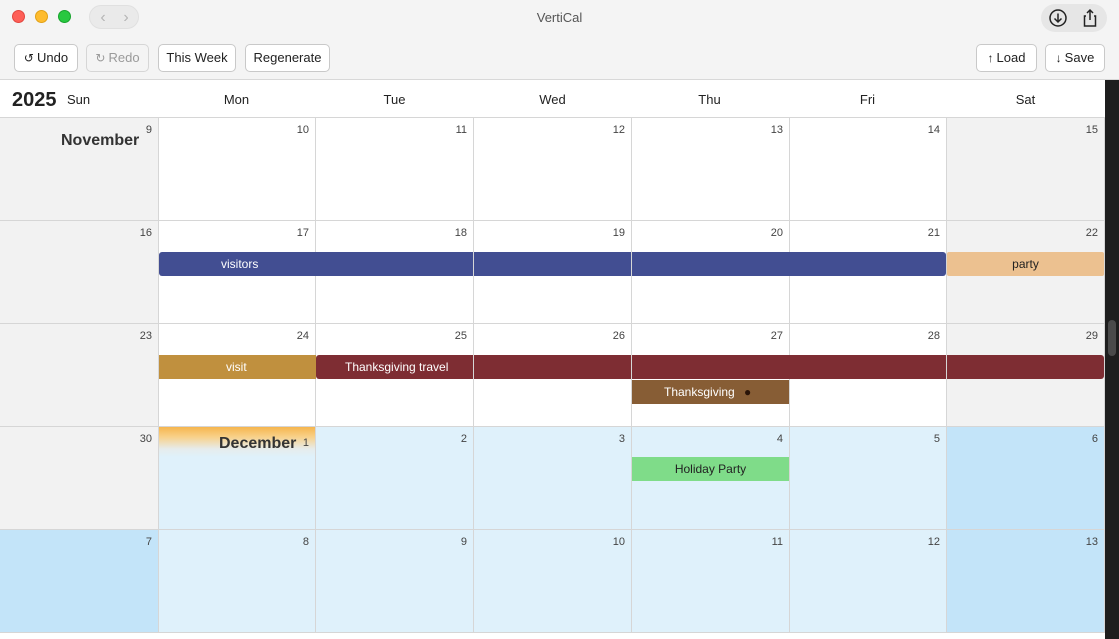 This screenshot has height=639, width=1119. I want to click on day-number: 7, so click(148, 542).